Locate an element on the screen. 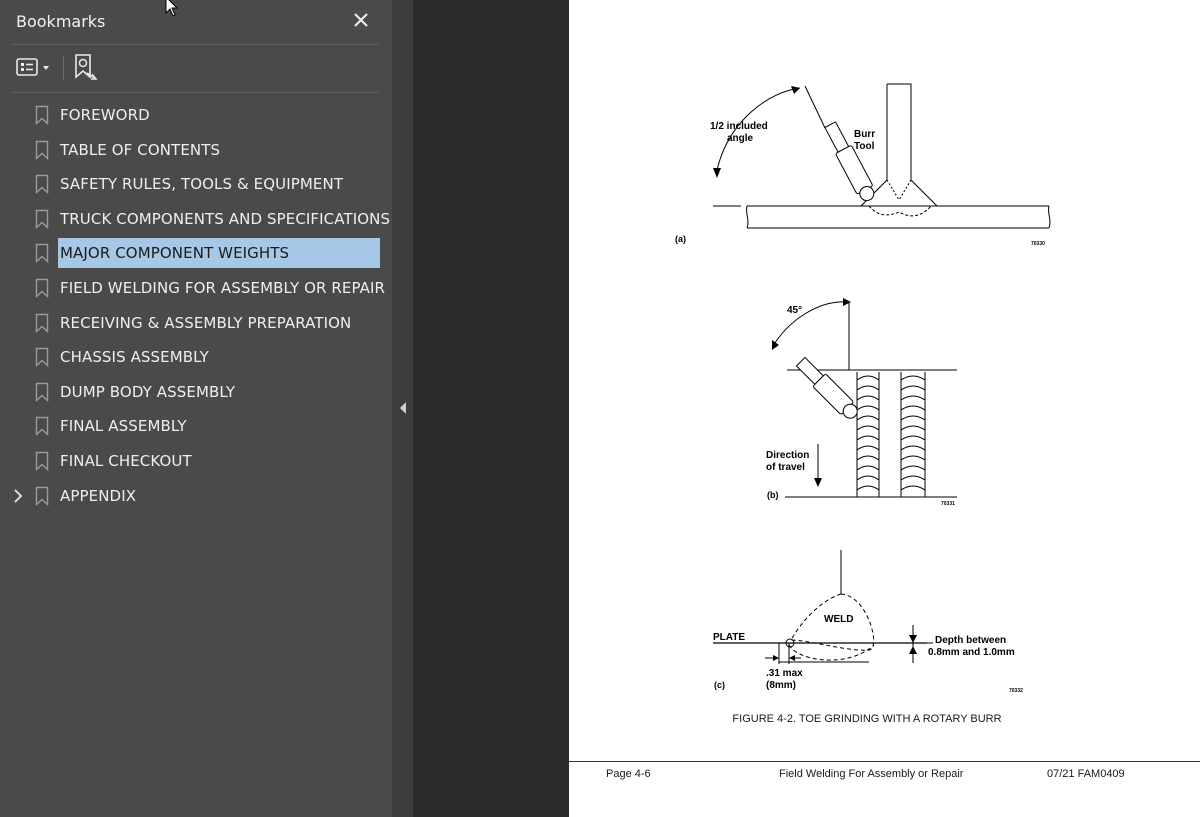 This screenshot has width=1200, height=817. bookmark-item: FINAL CHECKOUT is located at coordinates (196, 461).